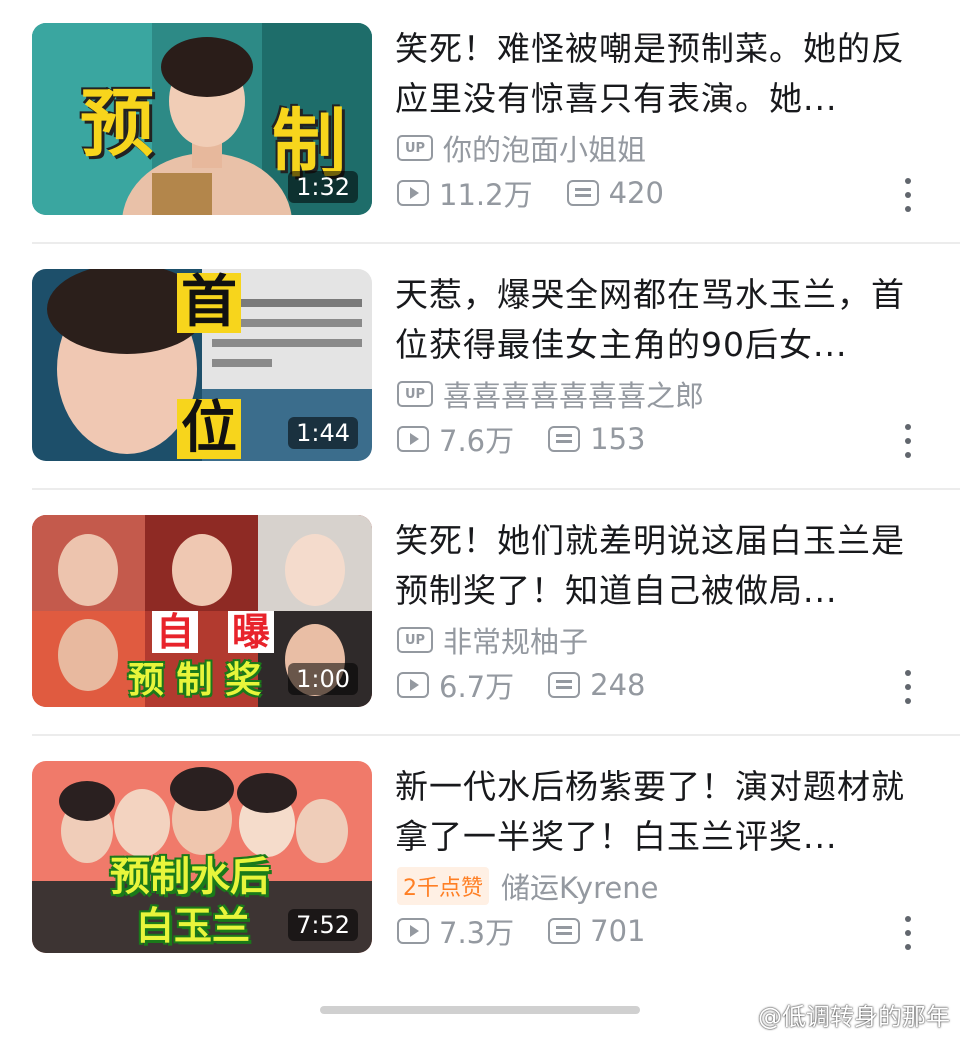 This screenshot has width=960, height=1040. I want to click on overlay-text: 首, so click(209, 303).